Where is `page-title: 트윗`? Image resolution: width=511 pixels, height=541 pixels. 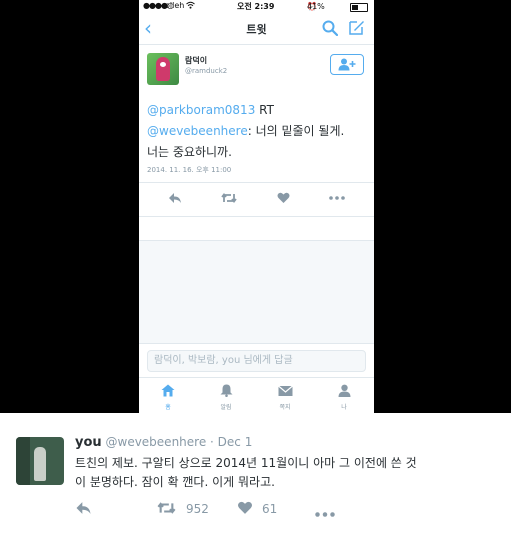
page-title: 트윗 is located at coordinates (256, 29).